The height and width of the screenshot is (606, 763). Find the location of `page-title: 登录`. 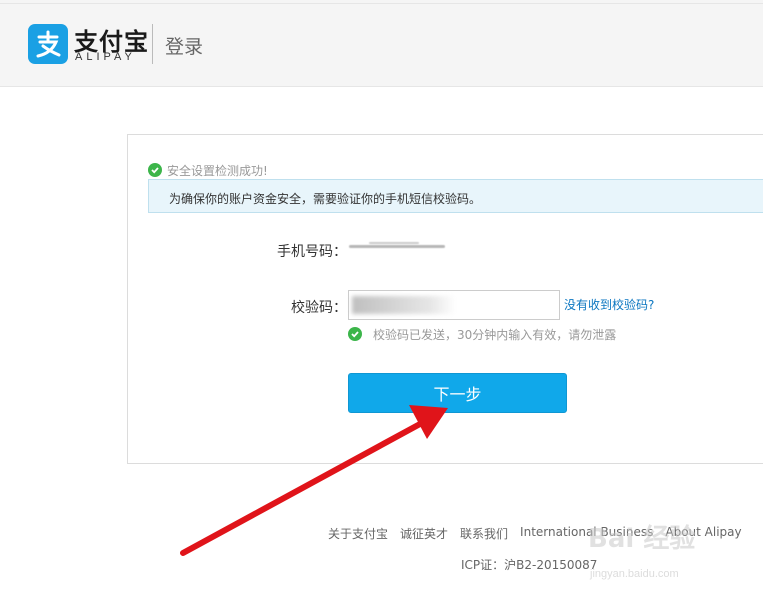

page-title: 登录 is located at coordinates (184, 47).